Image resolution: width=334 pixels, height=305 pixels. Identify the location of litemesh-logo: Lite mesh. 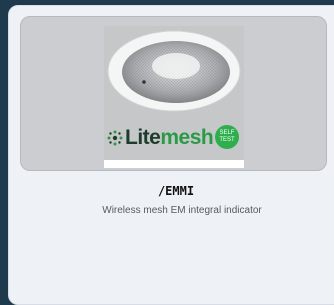
(162, 138).